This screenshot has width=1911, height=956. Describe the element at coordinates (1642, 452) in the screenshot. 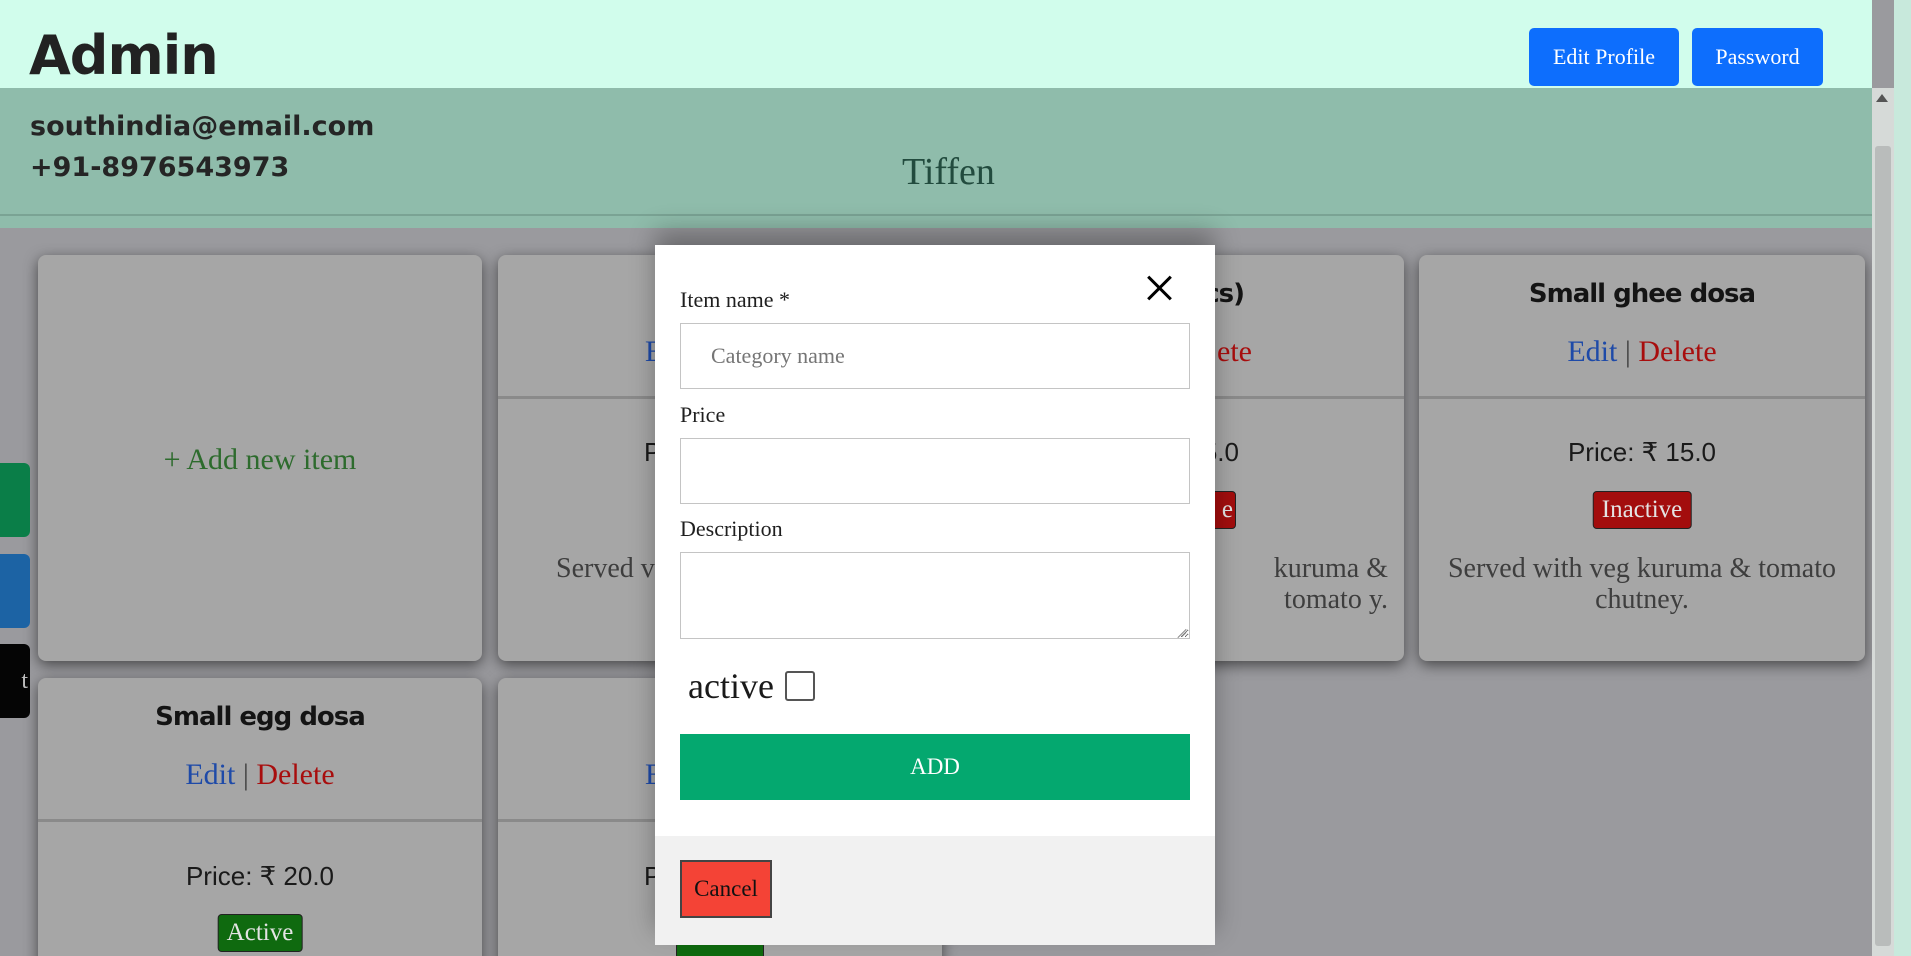

I see `item-price: Price: ₹ 15.0` at that location.